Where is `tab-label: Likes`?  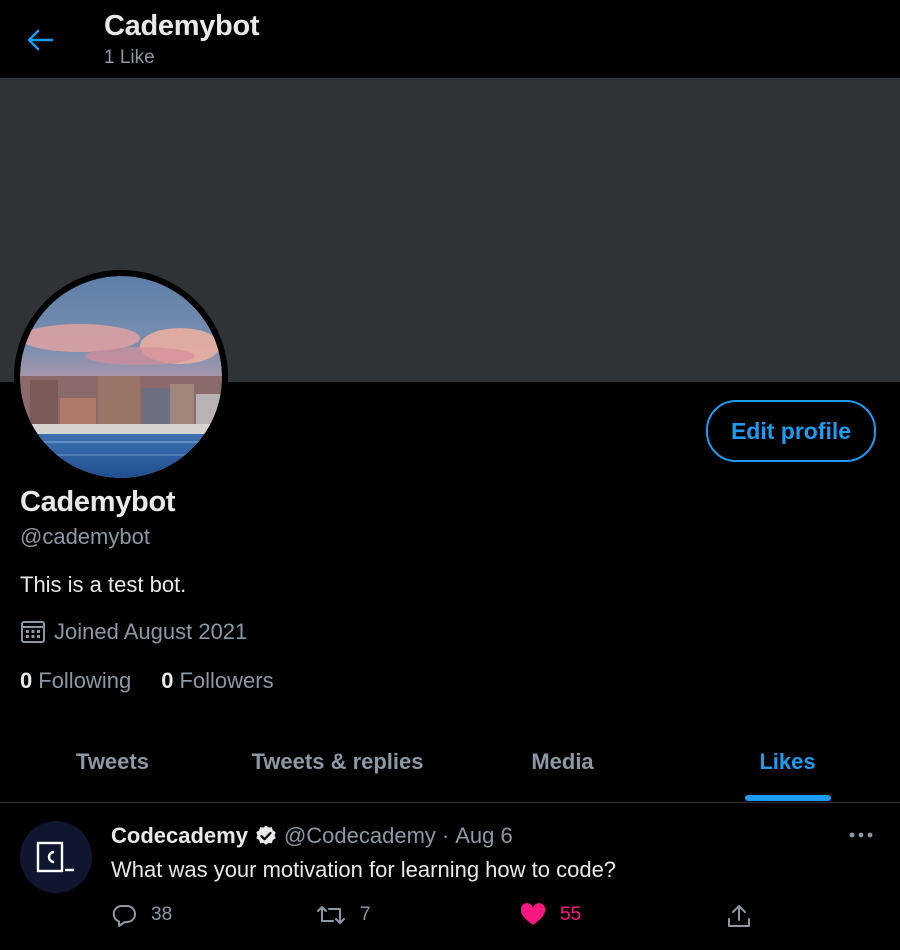
tab-label: Likes is located at coordinates (787, 761).